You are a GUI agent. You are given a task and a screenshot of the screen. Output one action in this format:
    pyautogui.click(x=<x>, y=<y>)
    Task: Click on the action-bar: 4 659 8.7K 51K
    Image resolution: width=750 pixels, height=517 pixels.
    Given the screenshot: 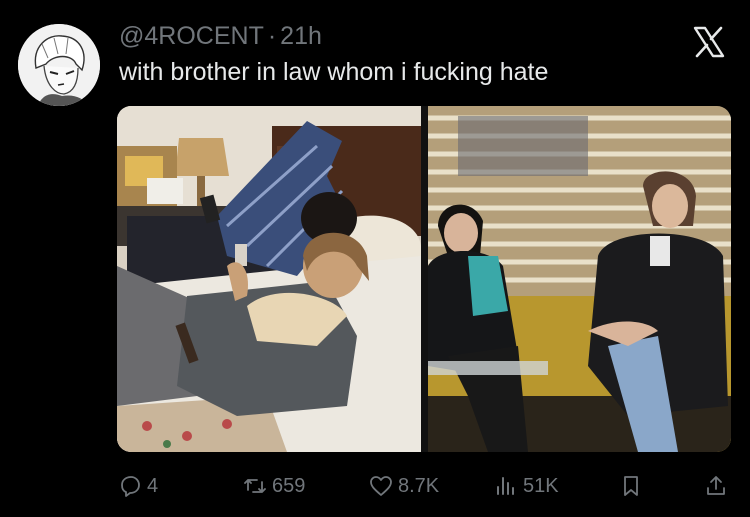 What is the action you would take?
    pyautogui.click(x=375, y=486)
    